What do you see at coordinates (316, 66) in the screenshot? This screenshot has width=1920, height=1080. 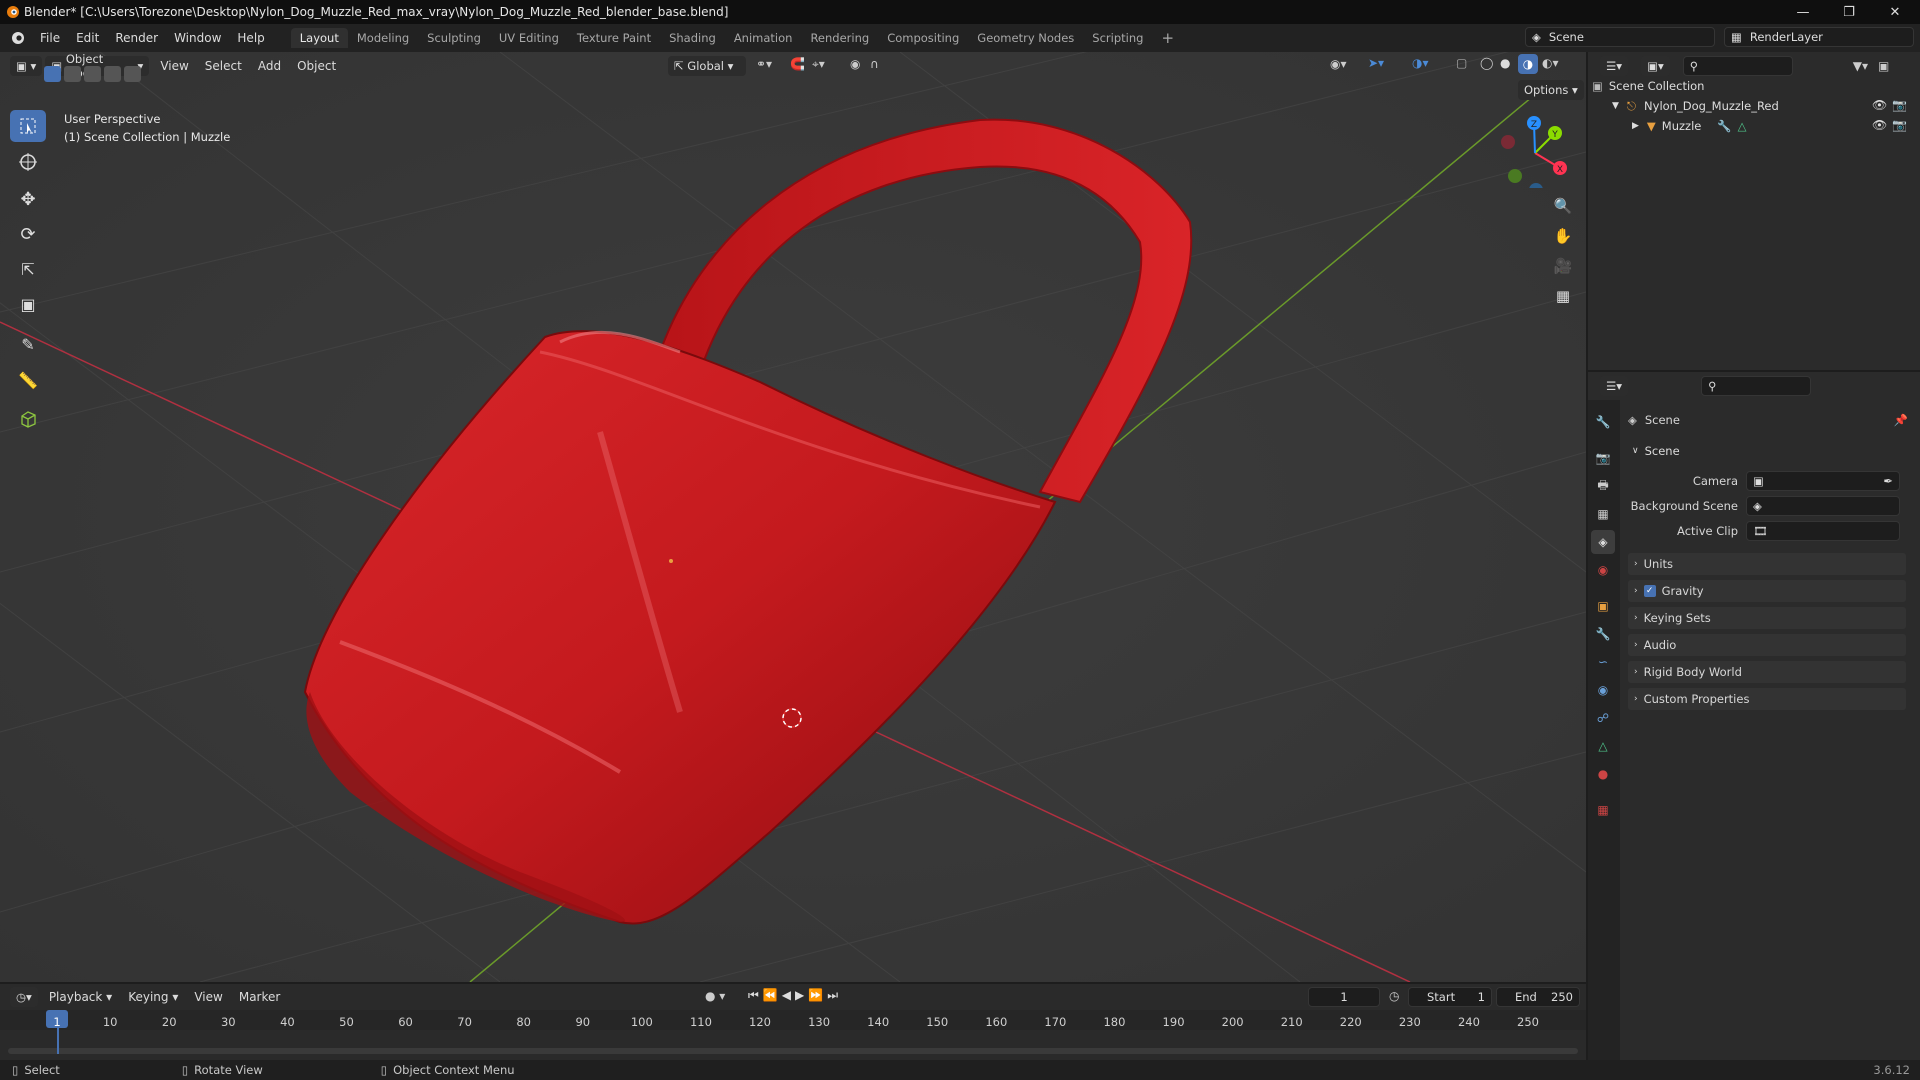 I see `viewport-menu-object: Object` at bounding box center [316, 66].